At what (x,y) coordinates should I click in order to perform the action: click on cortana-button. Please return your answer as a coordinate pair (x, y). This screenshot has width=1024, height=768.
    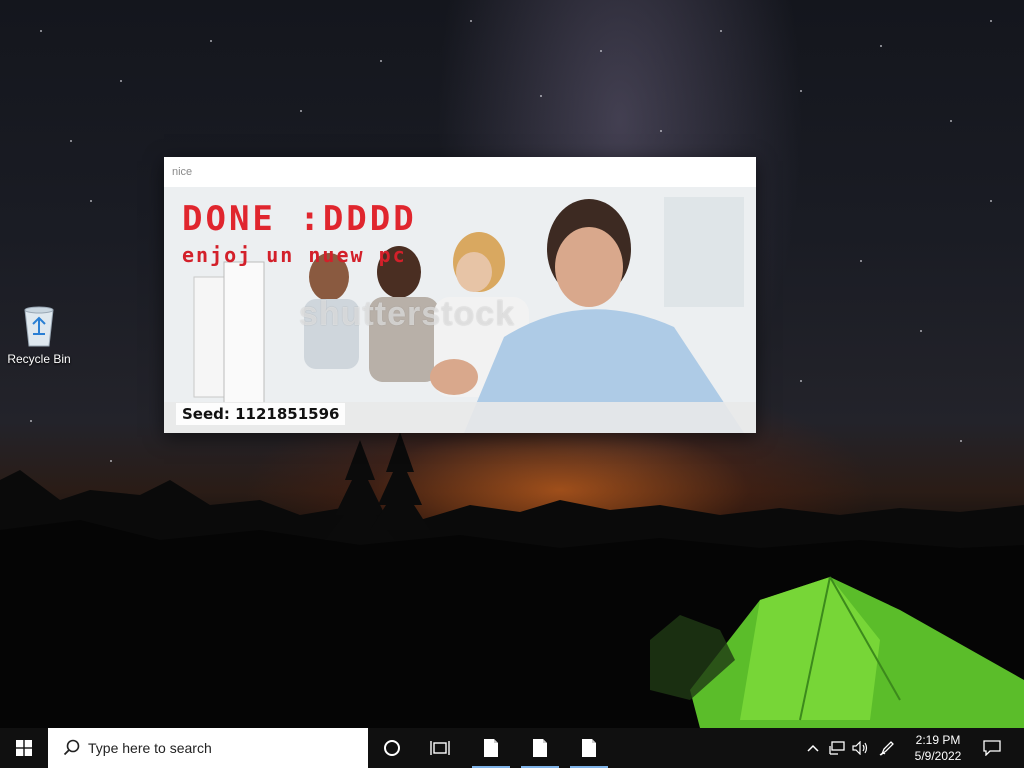
    Looking at the image, I should click on (392, 748).